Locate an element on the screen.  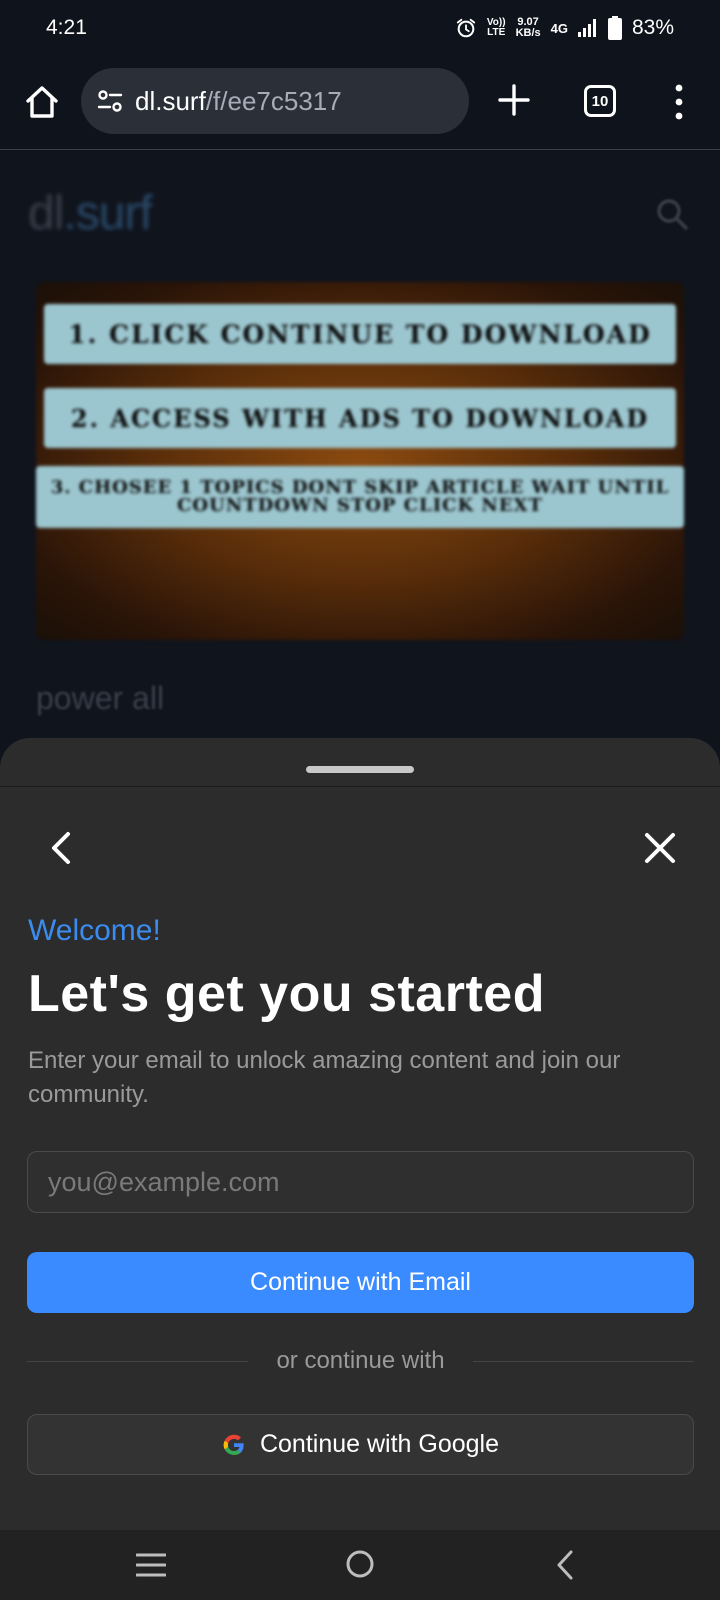
banner-line-1: 1. Click Continue to Download is located at coordinates (360, 334).